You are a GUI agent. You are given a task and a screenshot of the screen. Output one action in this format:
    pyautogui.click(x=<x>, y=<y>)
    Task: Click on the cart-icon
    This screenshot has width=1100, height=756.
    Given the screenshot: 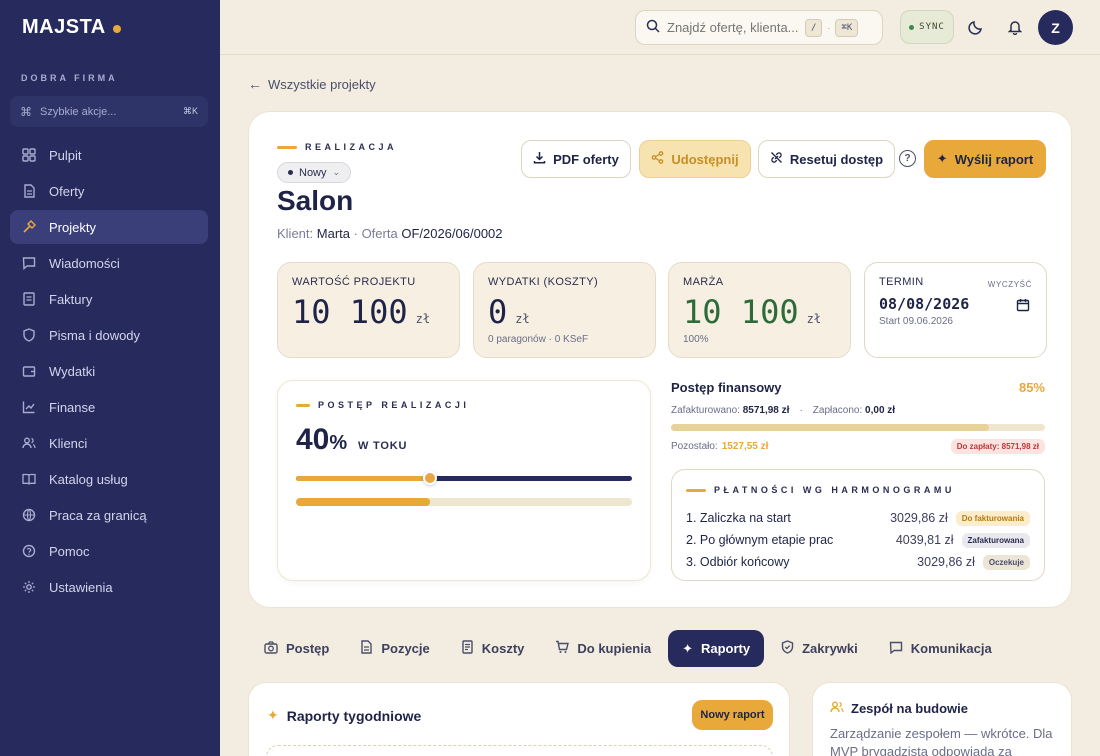 What is the action you would take?
    pyautogui.click(x=562, y=648)
    